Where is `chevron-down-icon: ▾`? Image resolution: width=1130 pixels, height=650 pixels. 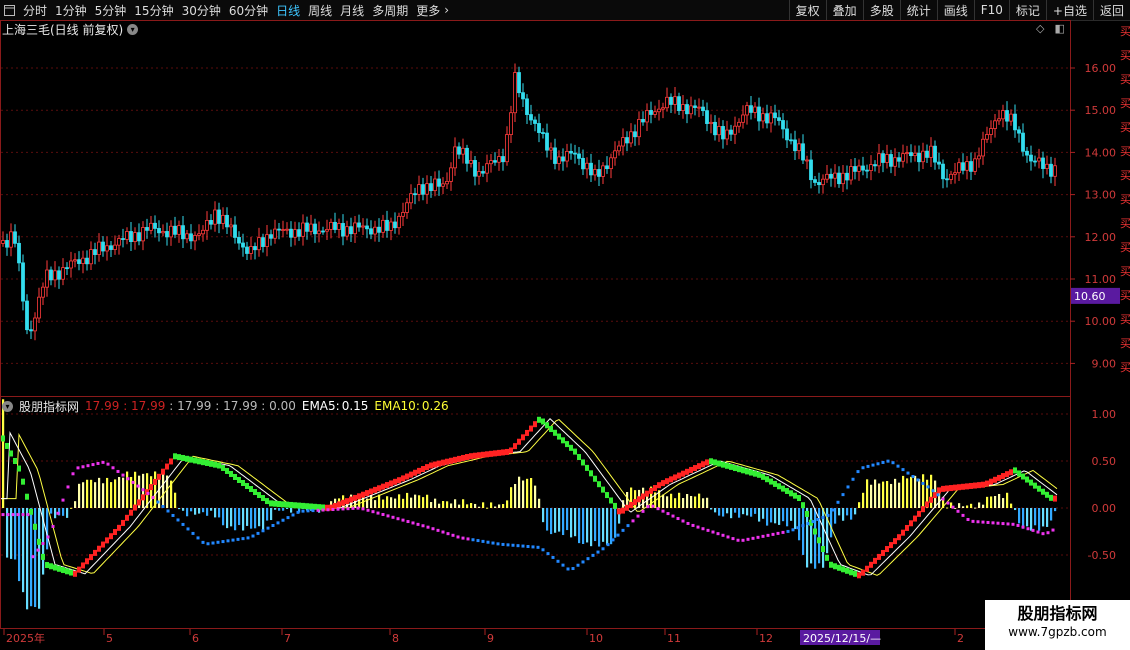
chevron-down-icon: ▾ is located at coordinates (7, 406).